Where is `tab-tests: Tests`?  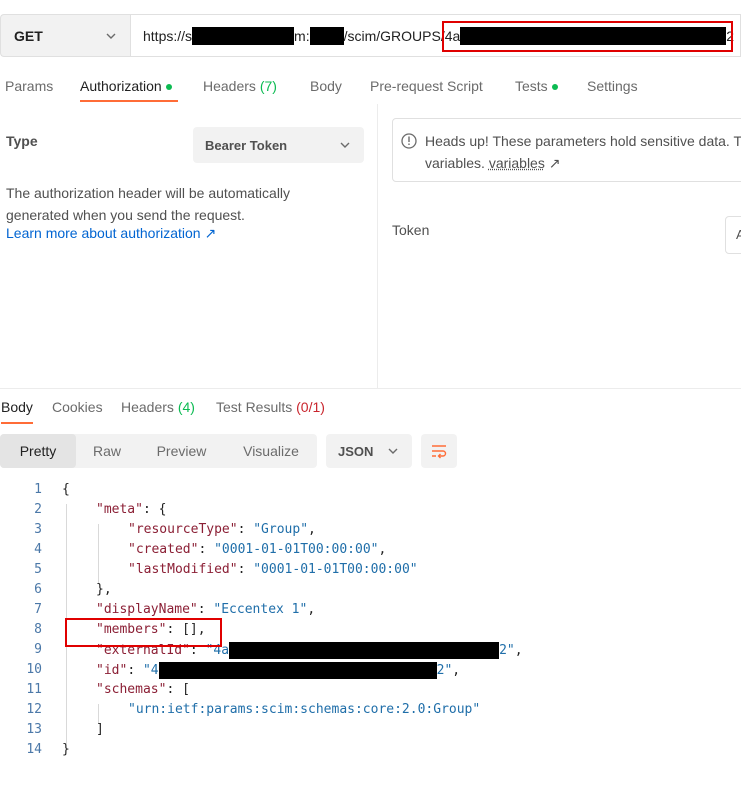 tab-tests: Tests is located at coordinates (536, 86).